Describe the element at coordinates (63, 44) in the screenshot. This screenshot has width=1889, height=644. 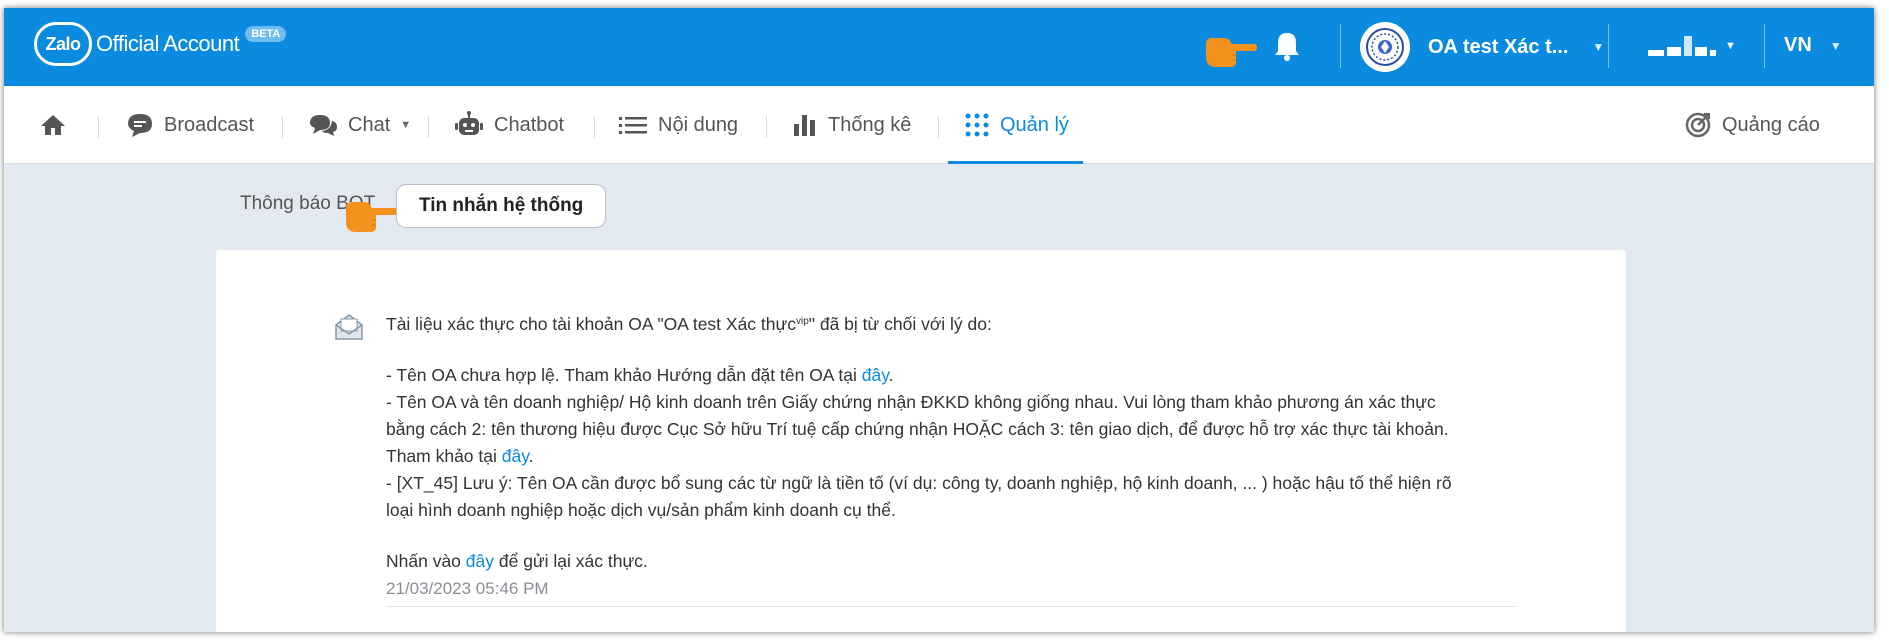
I see `zalo-logo-icon: Zalo` at that location.